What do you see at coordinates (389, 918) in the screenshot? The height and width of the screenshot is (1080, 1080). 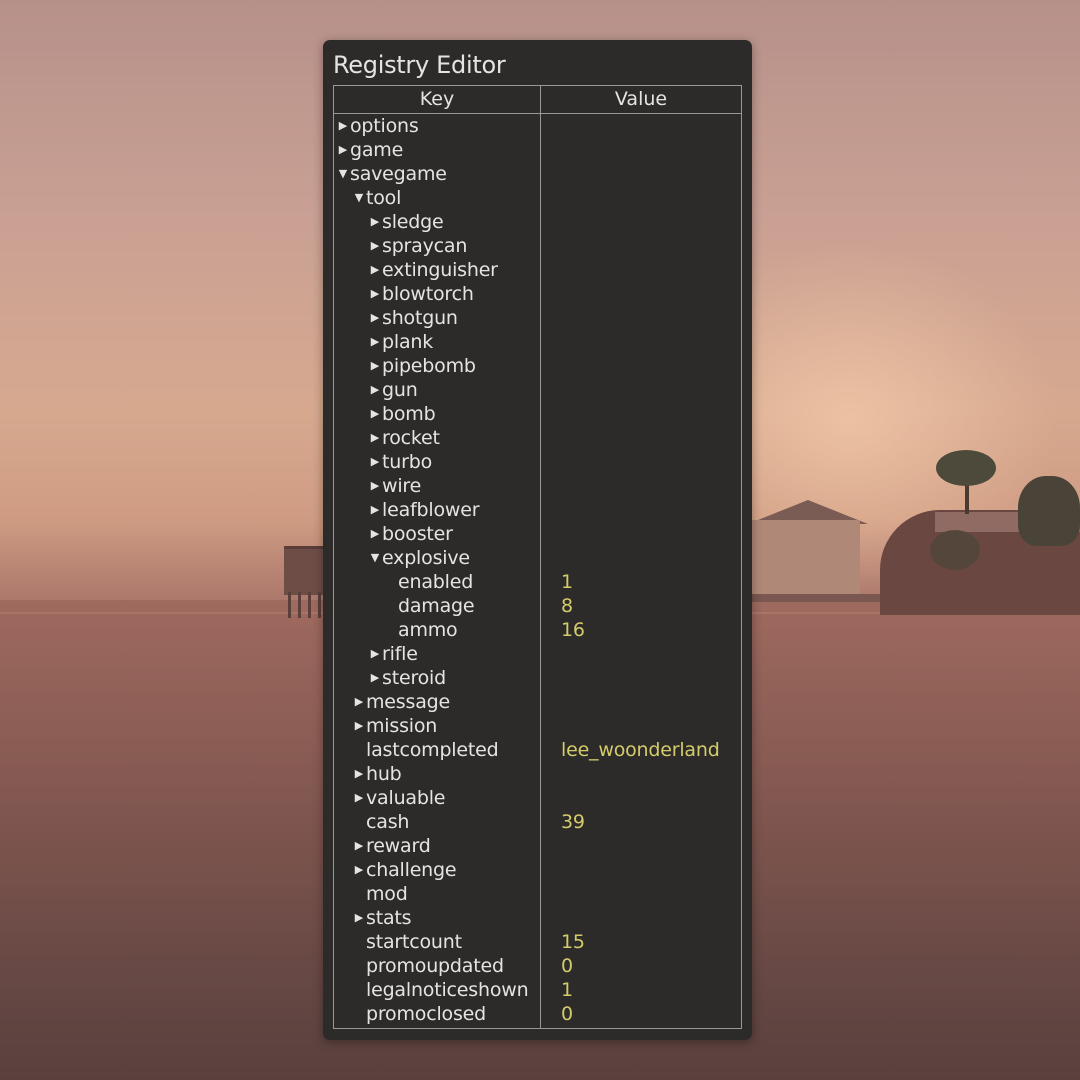 I see `row-key: stats` at bounding box center [389, 918].